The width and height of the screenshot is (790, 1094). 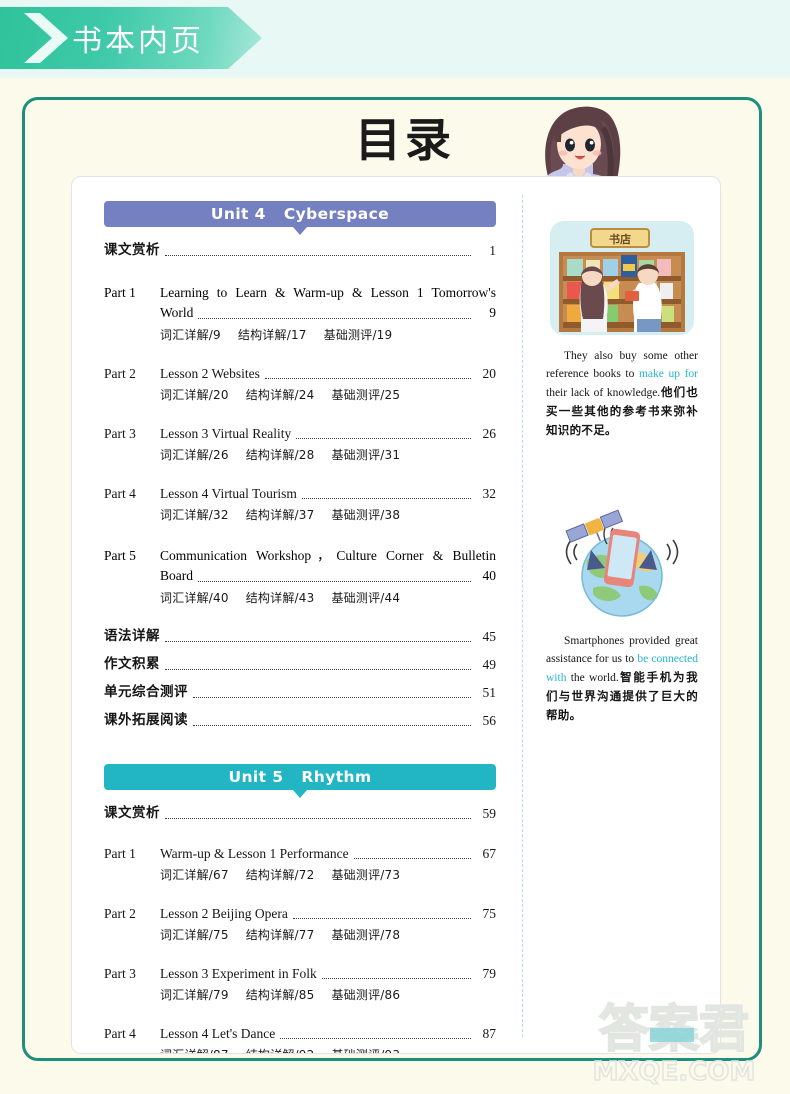 I want to click on toc-row-page: 45, so click(x=489, y=636).